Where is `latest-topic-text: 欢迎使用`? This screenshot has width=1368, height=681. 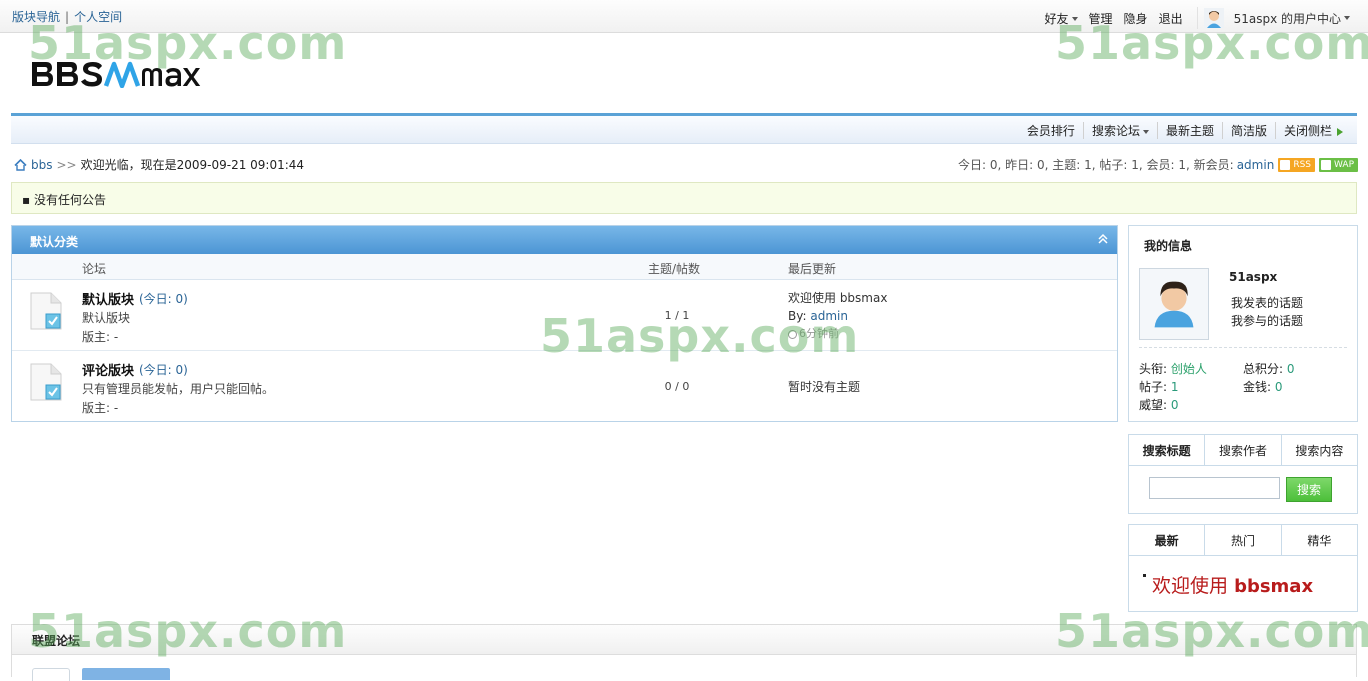
latest-topic-text: 欢迎使用 is located at coordinates (1190, 586).